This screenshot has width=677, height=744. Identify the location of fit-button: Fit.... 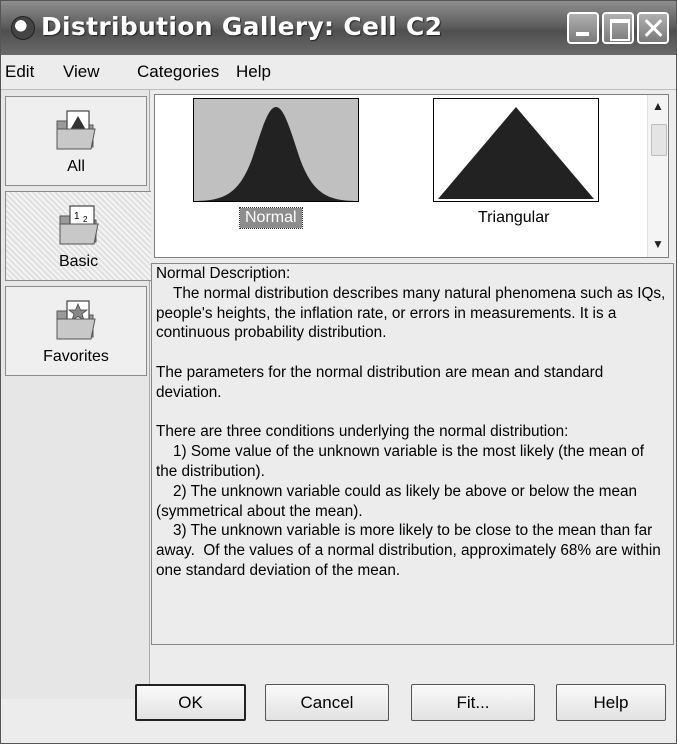
(473, 702).